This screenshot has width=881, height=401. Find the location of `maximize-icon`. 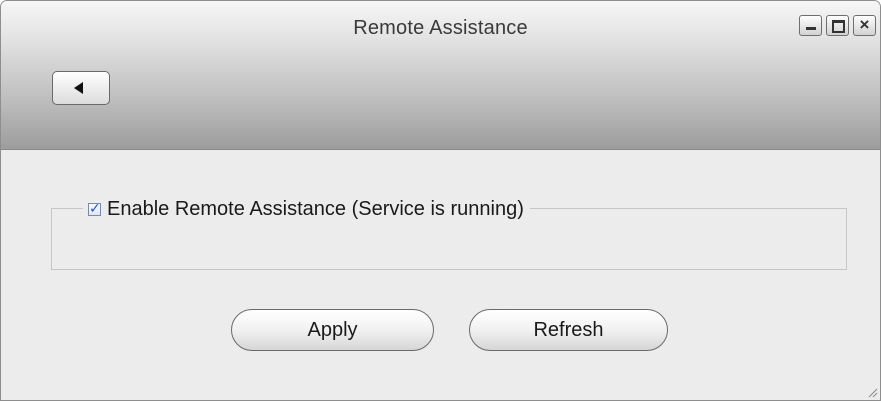

maximize-icon is located at coordinates (838, 26).